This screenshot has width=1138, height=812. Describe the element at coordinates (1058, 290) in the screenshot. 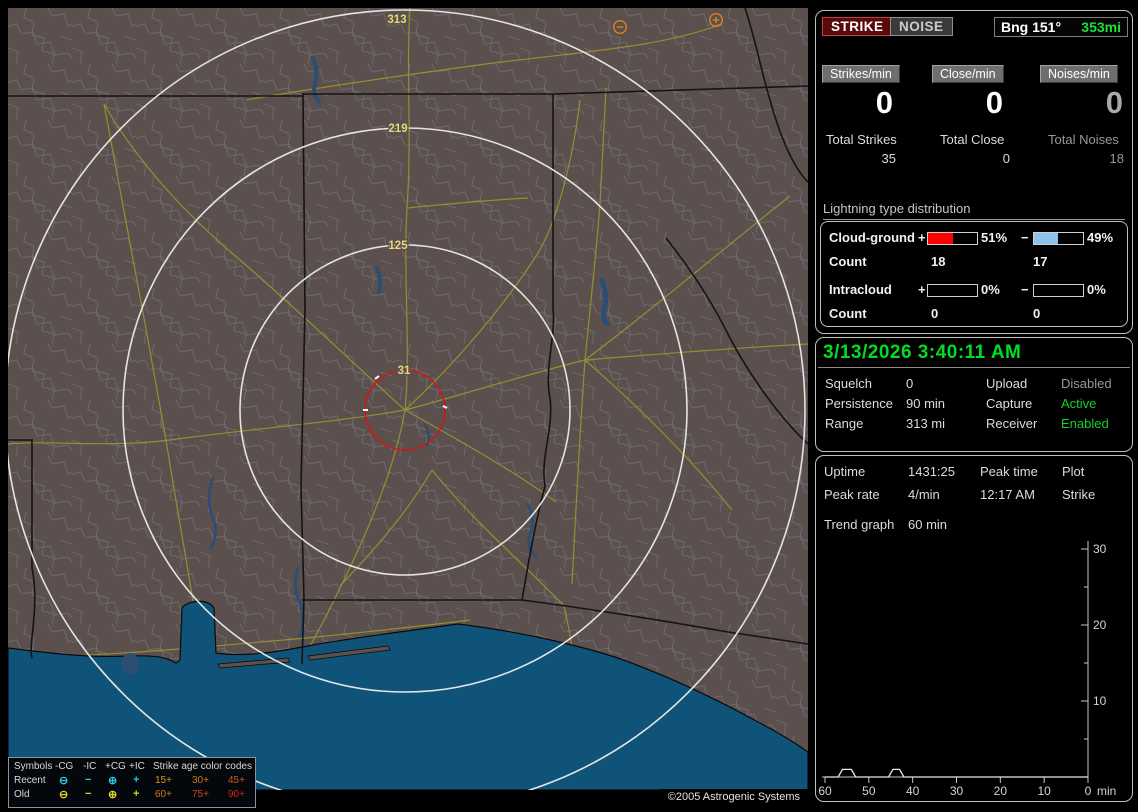

I see `ic-negative-bar` at that location.